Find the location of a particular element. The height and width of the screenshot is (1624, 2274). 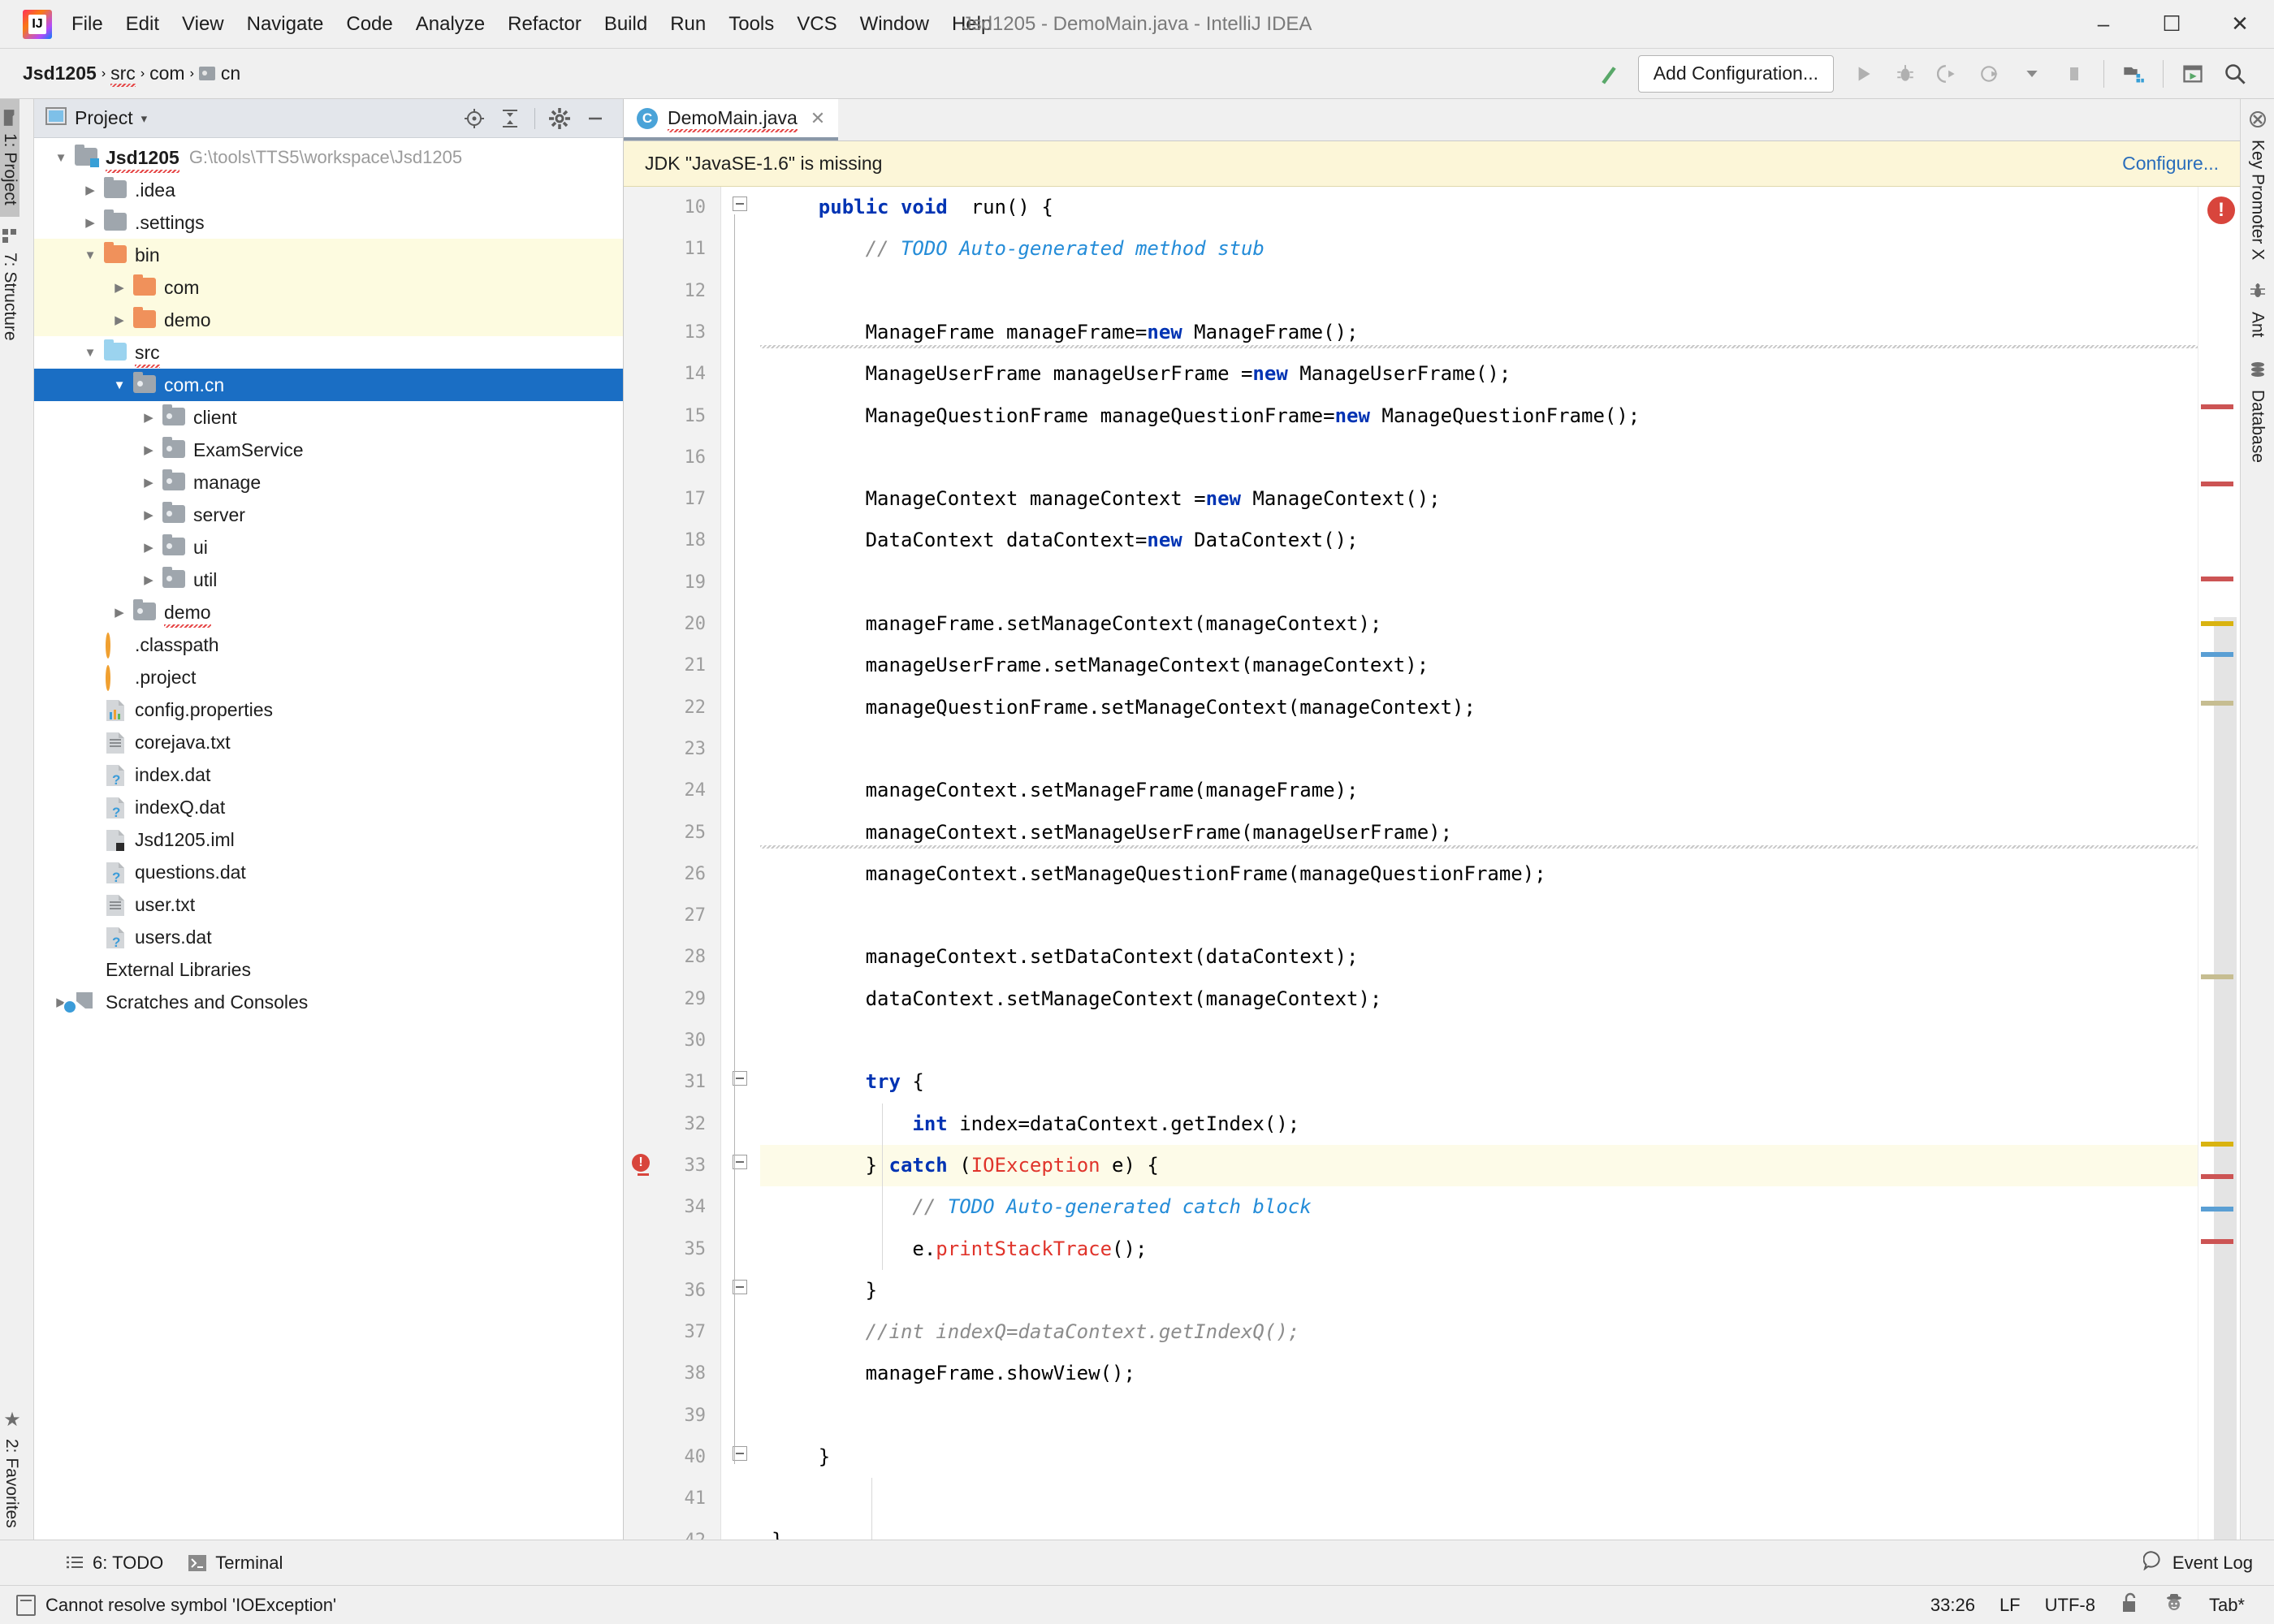

tree-node-src: ▼ src is located at coordinates (329, 353).